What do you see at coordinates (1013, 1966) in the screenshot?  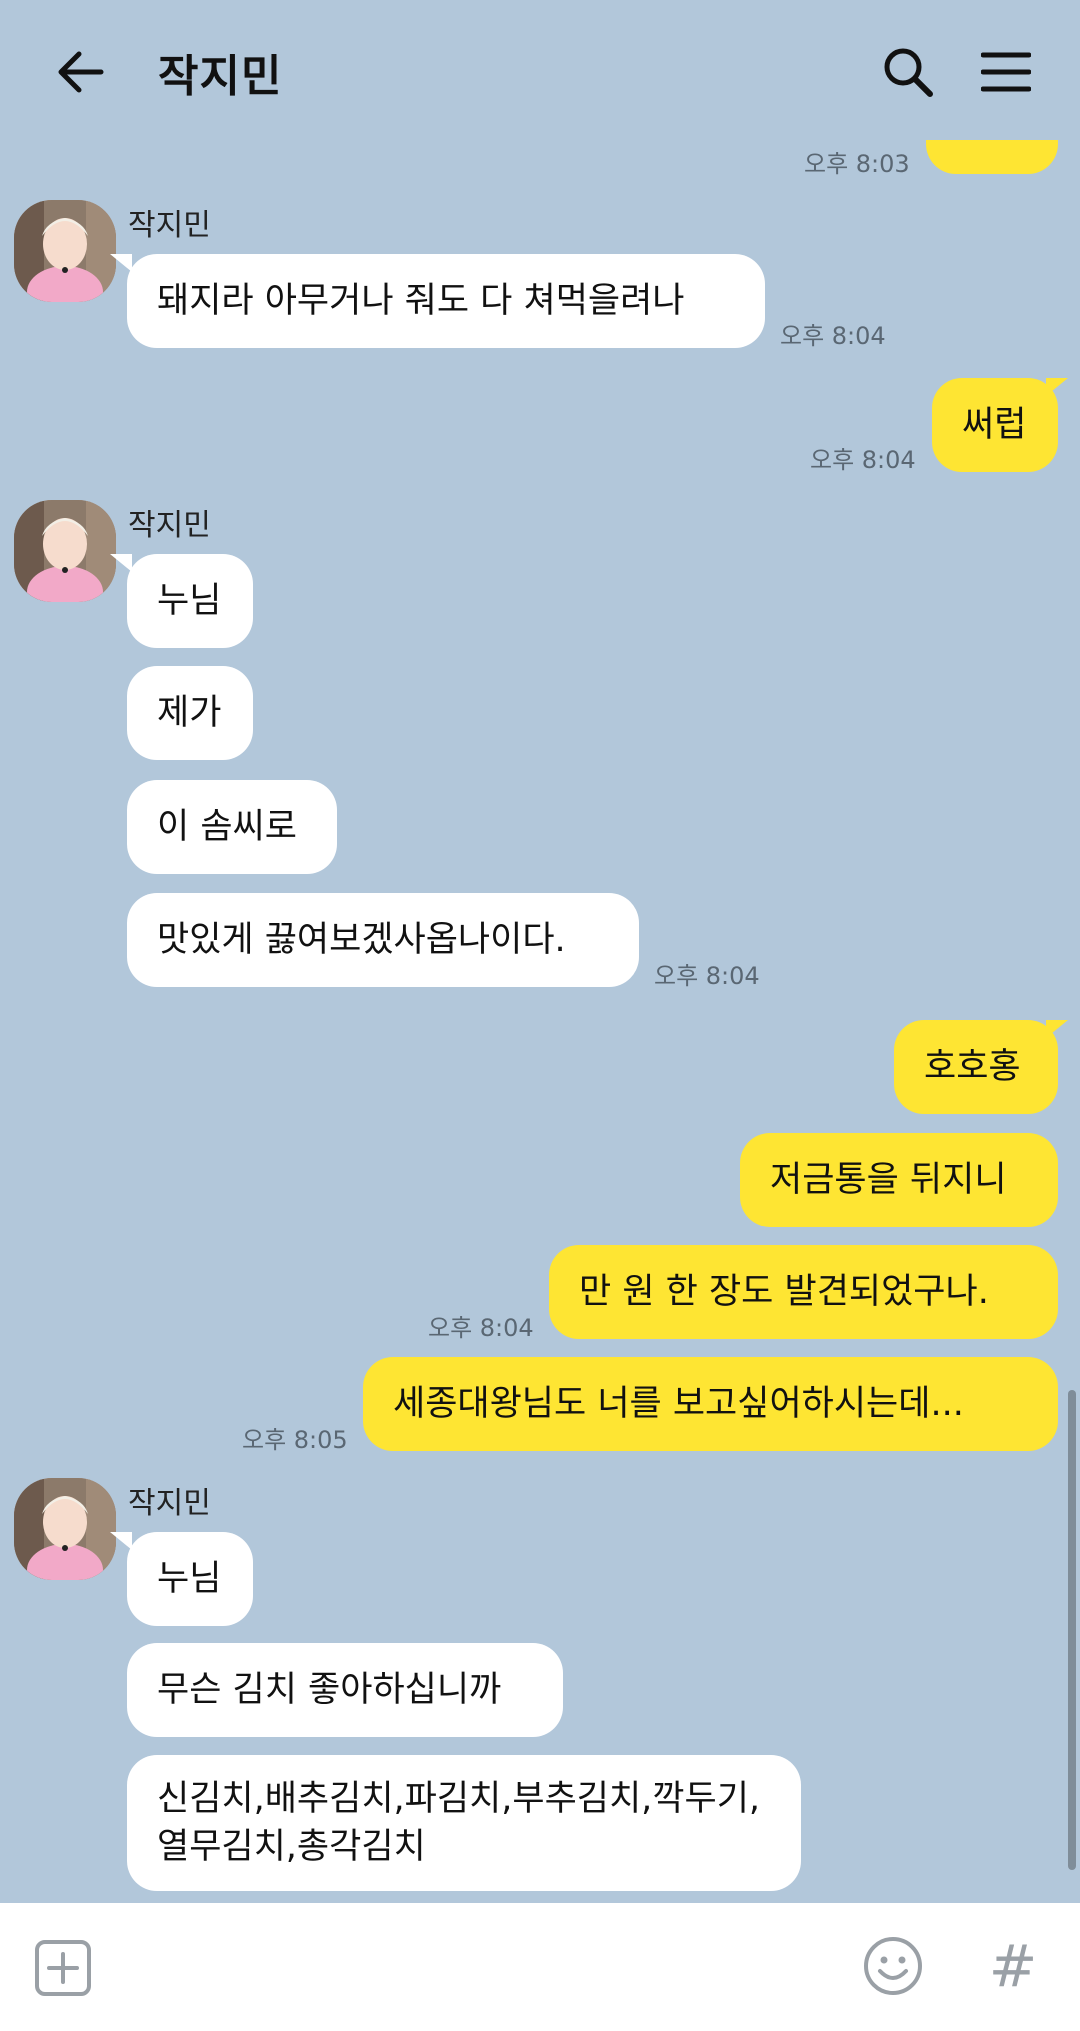 I see `hash-icon: #` at bounding box center [1013, 1966].